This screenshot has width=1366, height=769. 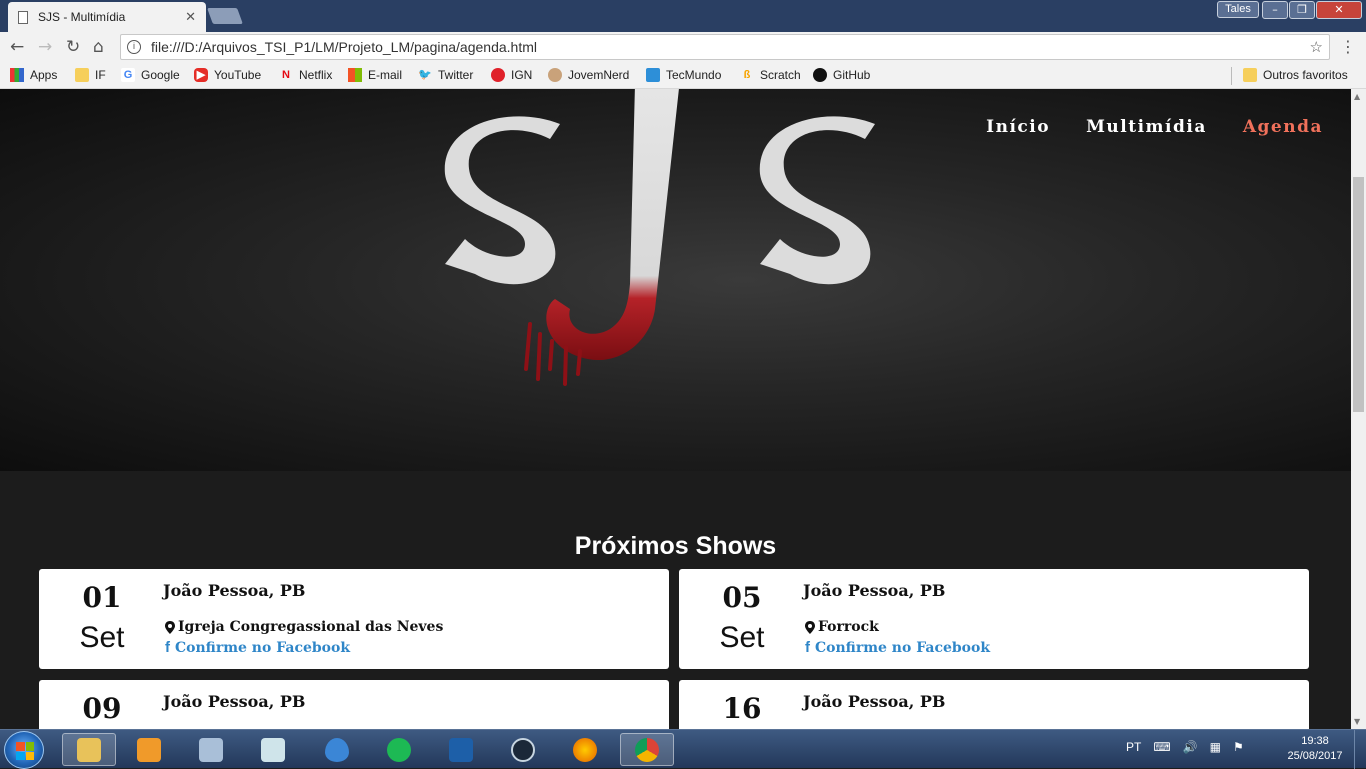 I want to click on language-indicator: PT, so click(x=1133, y=747).